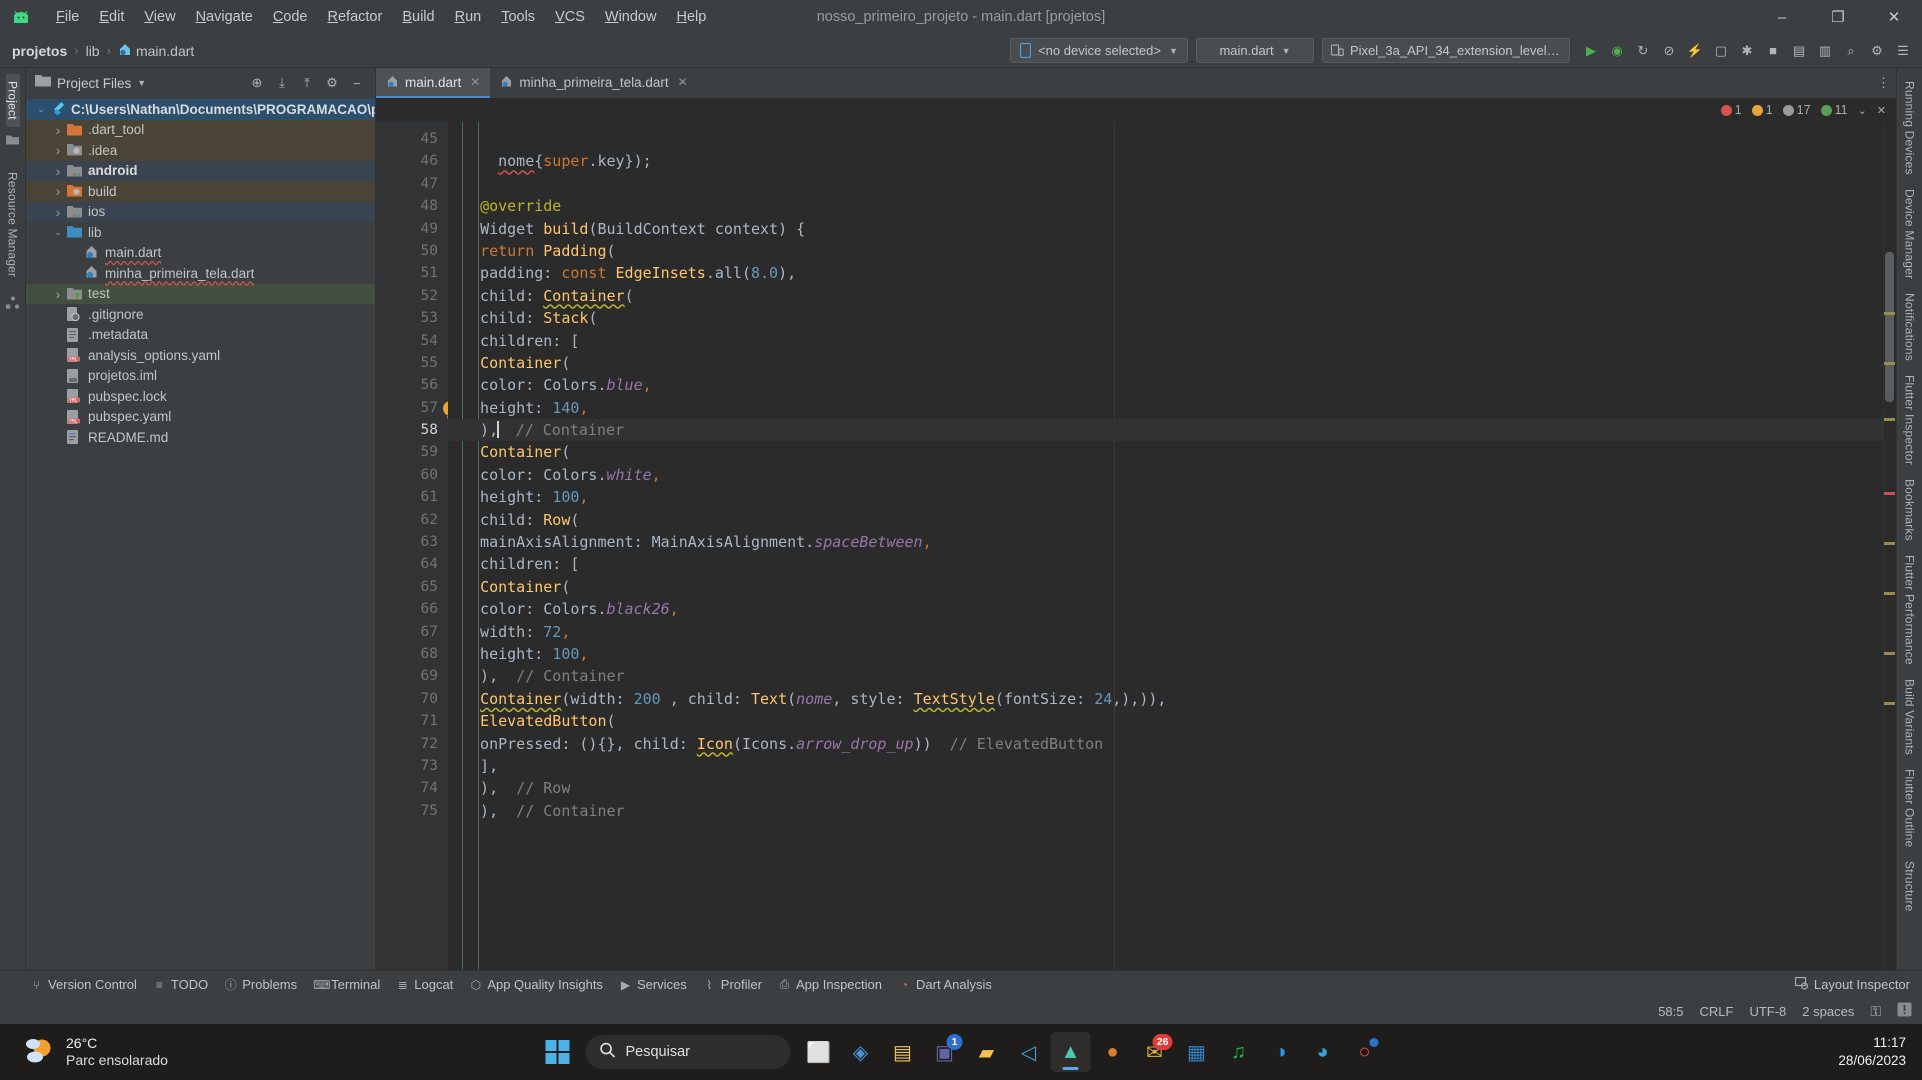  What do you see at coordinates (1165, 184) in the screenshot?
I see `code-line` at bounding box center [1165, 184].